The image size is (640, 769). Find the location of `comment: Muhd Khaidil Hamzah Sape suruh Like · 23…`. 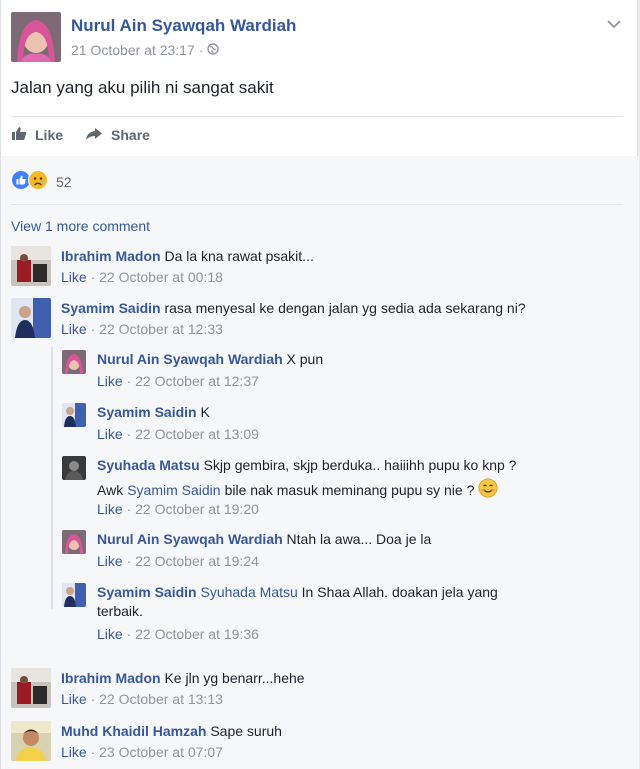

comment: Muhd Khaidil Hamzah Sape suruh Like · 23… is located at coordinates (311, 743).